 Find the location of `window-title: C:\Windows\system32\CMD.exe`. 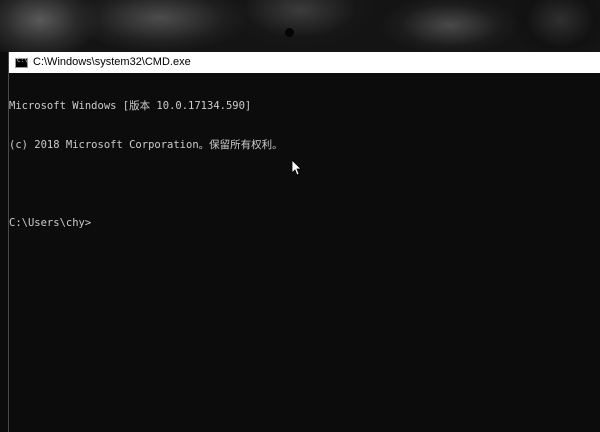

window-title: C:\Windows\system32\CMD.exe is located at coordinates (112, 62).